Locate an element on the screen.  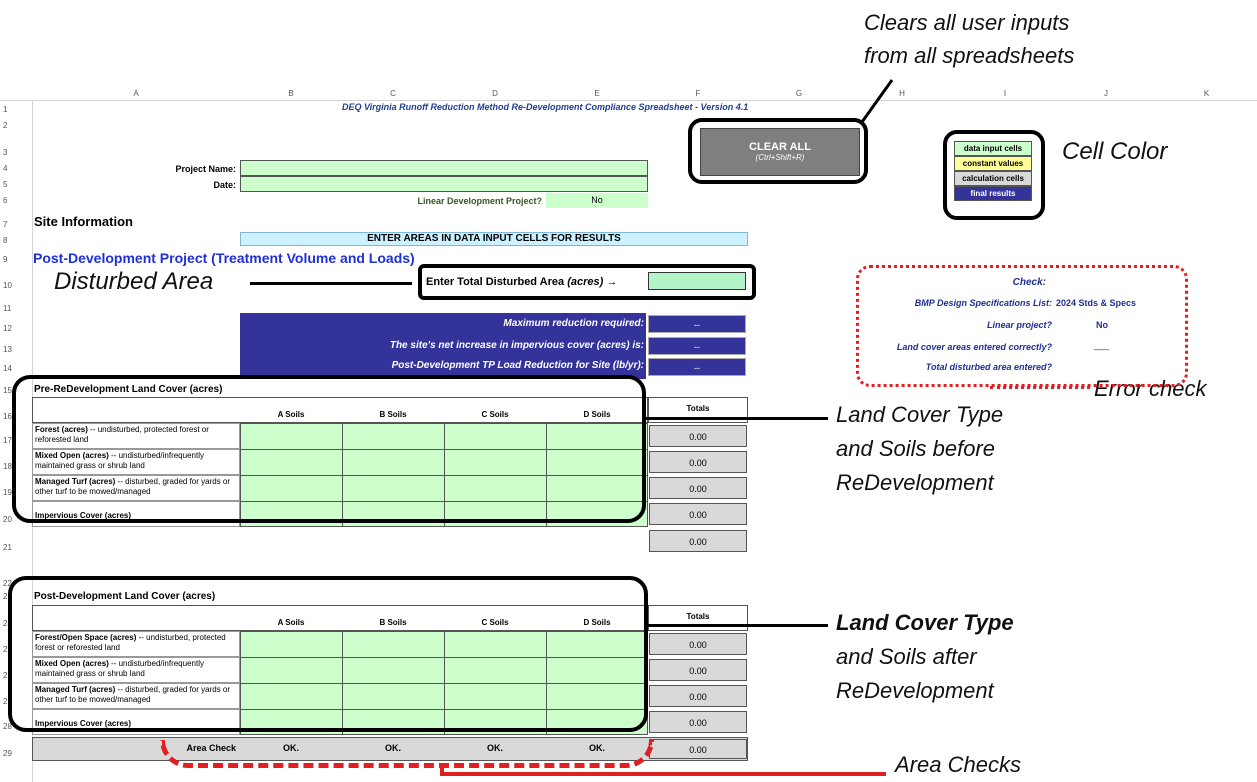
check-label-1: BMP Design Specifications List: is located at coordinates (983, 303).